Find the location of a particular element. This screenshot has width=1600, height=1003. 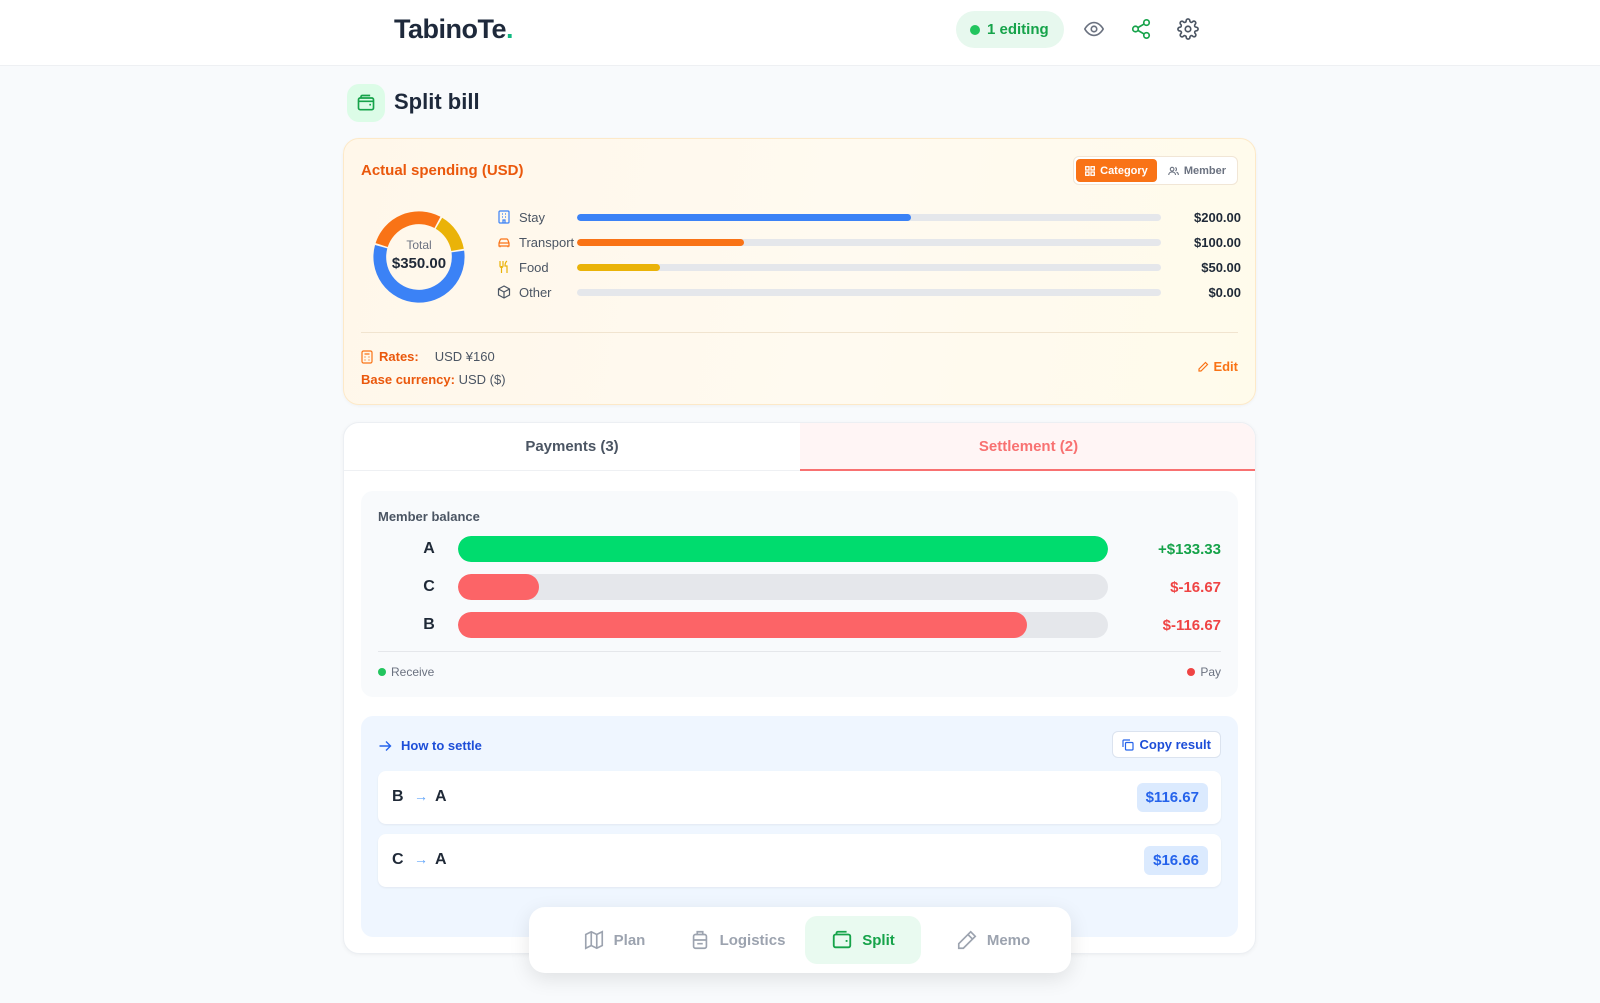

pencil-icon is located at coordinates (967, 940).